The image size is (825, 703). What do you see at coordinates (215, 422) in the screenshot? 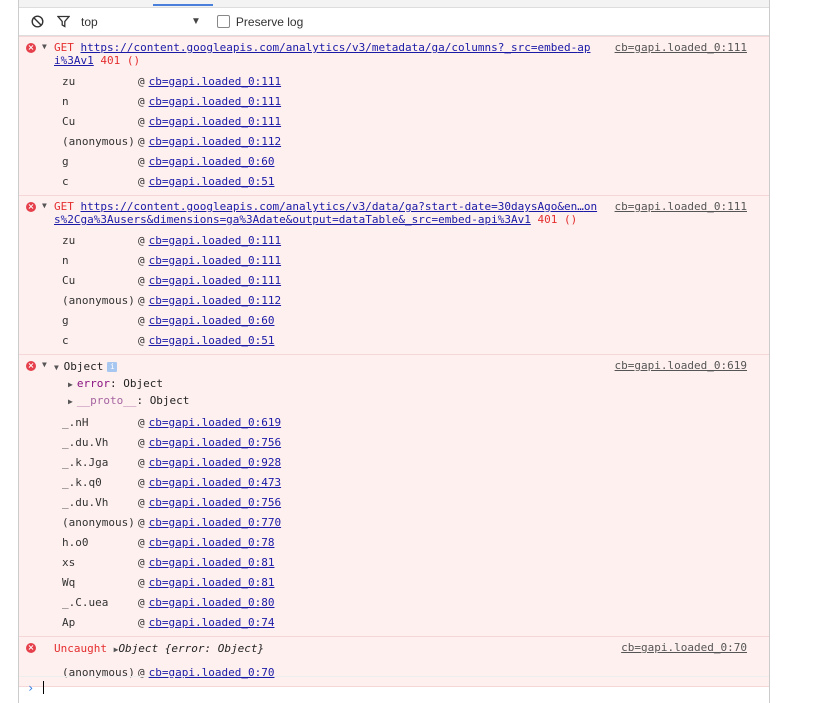
I see `frame-source-link: cb=gapi.loaded_0:619` at bounding box center [215, 422].